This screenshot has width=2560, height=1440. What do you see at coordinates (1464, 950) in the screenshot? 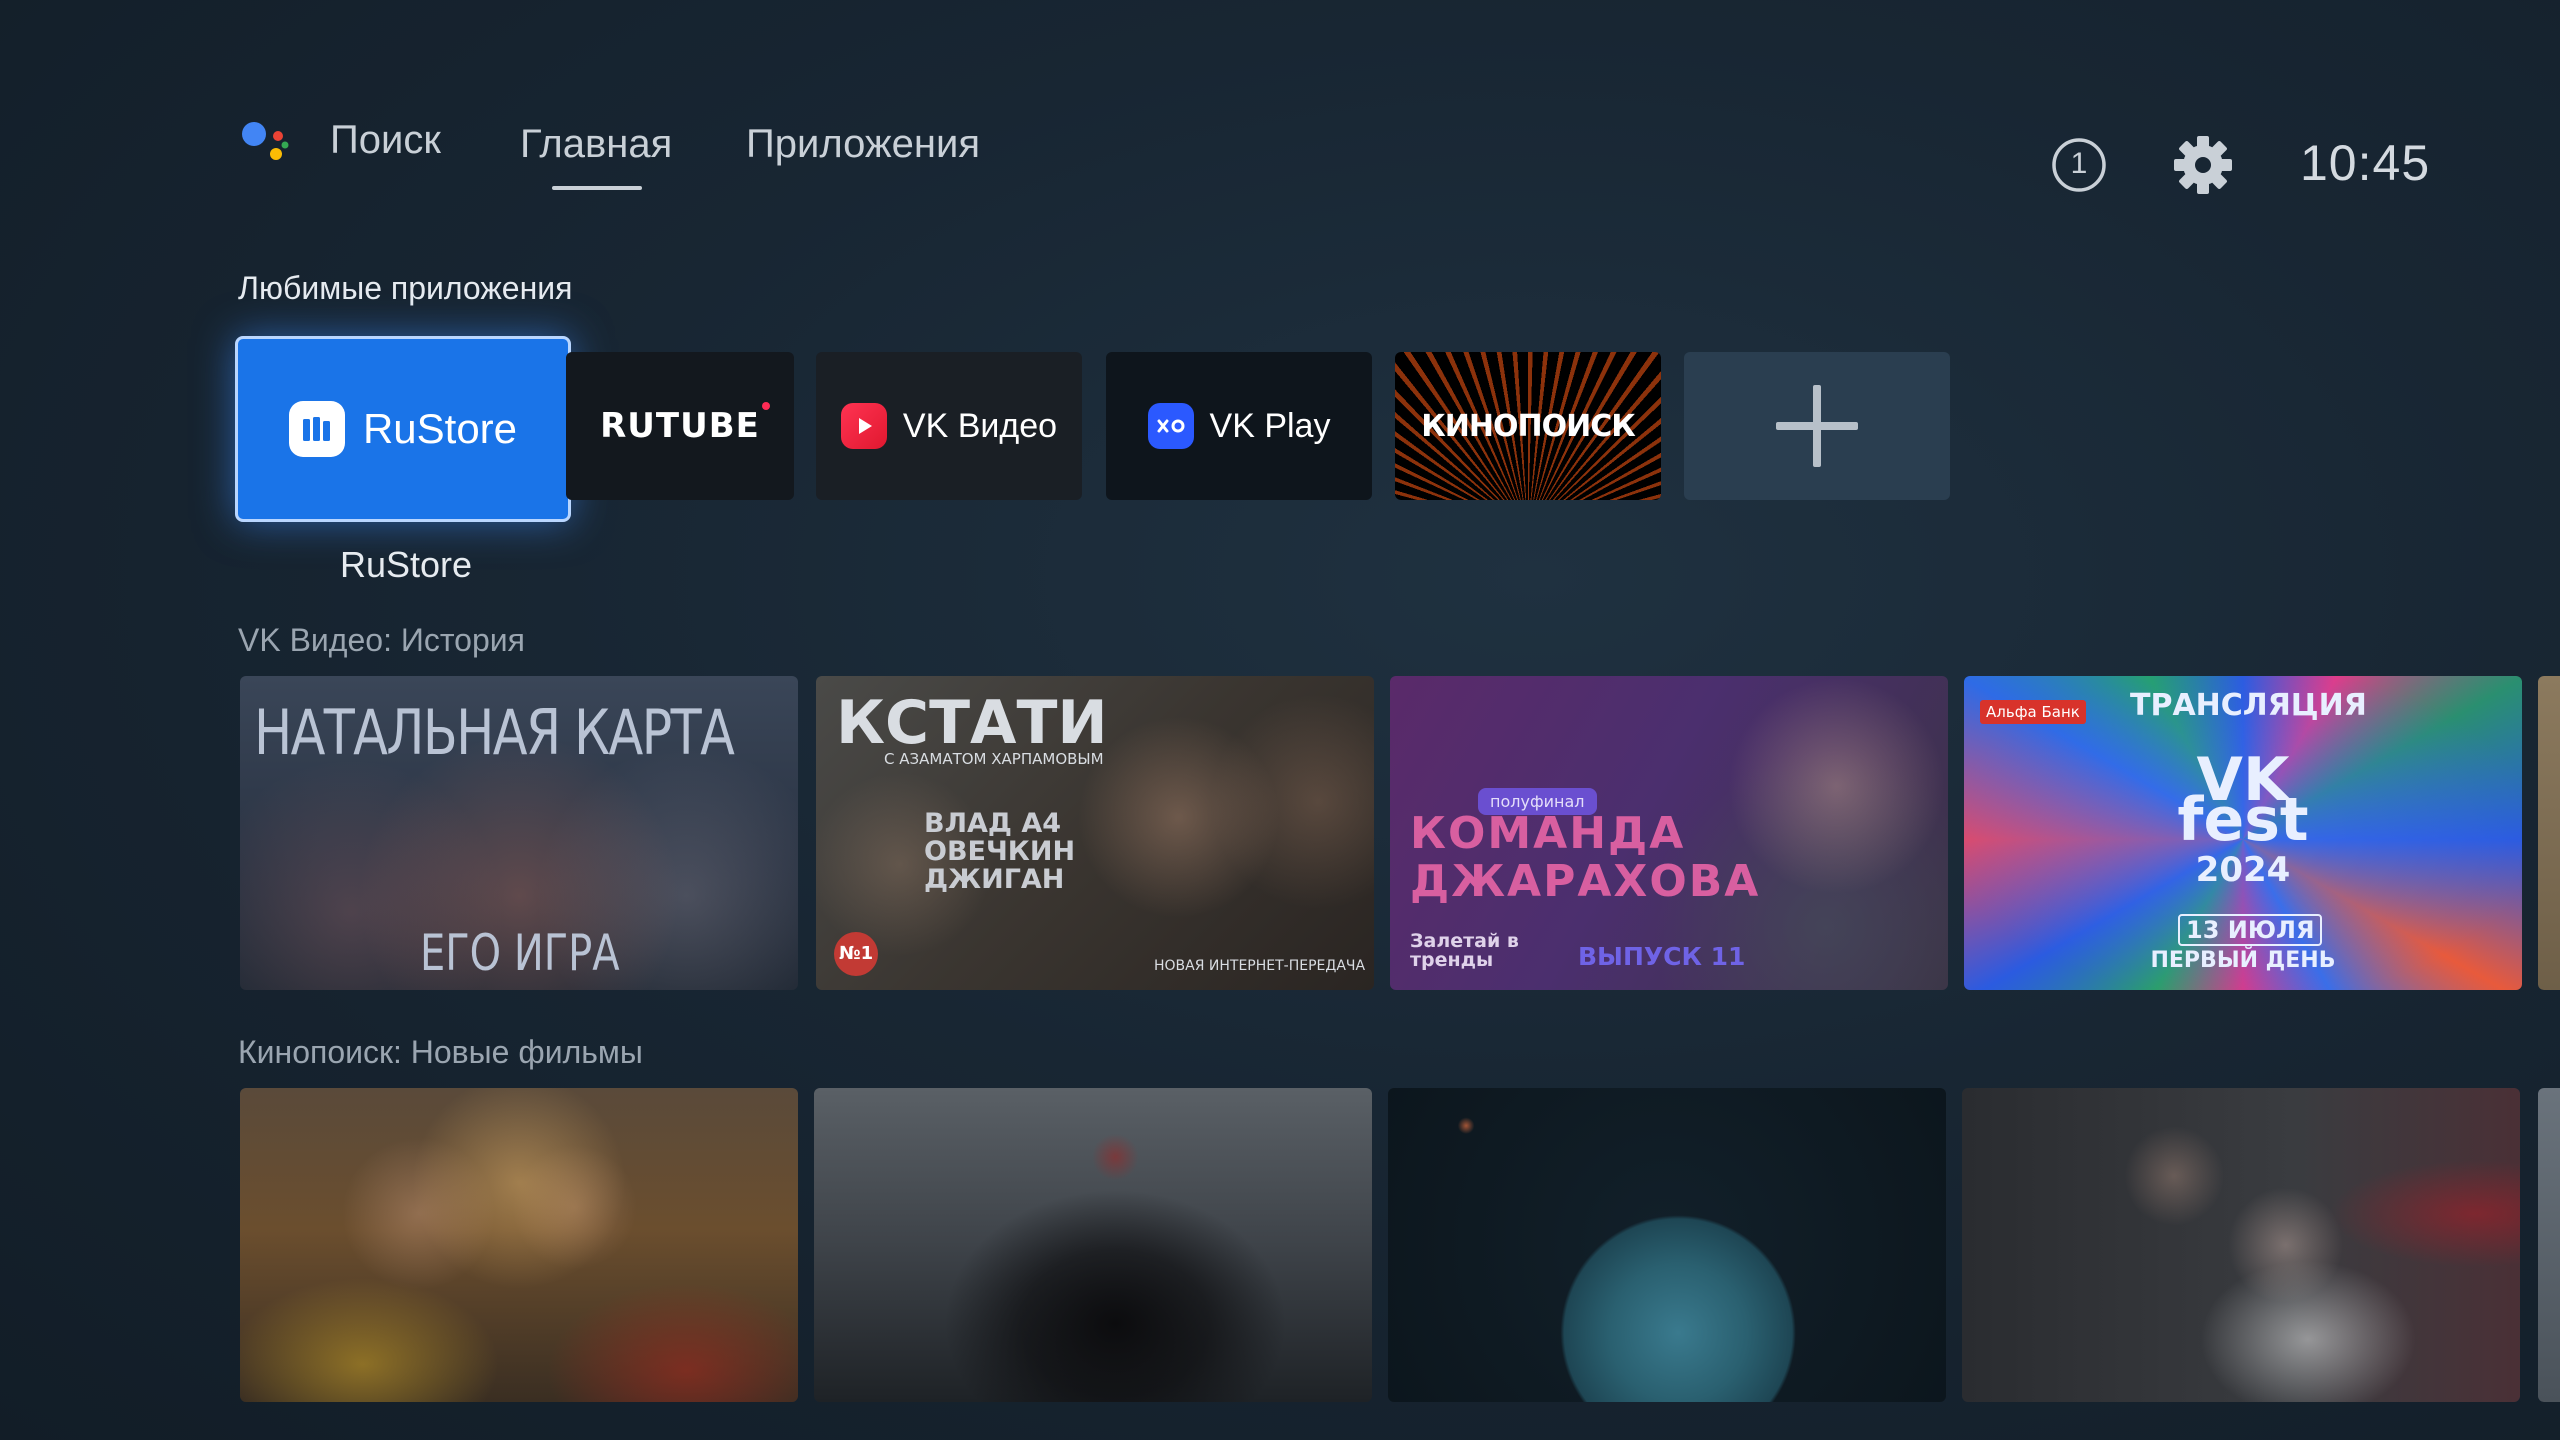
I see `card-side: Залетай в тренды` at bounding box center [1464, 950].